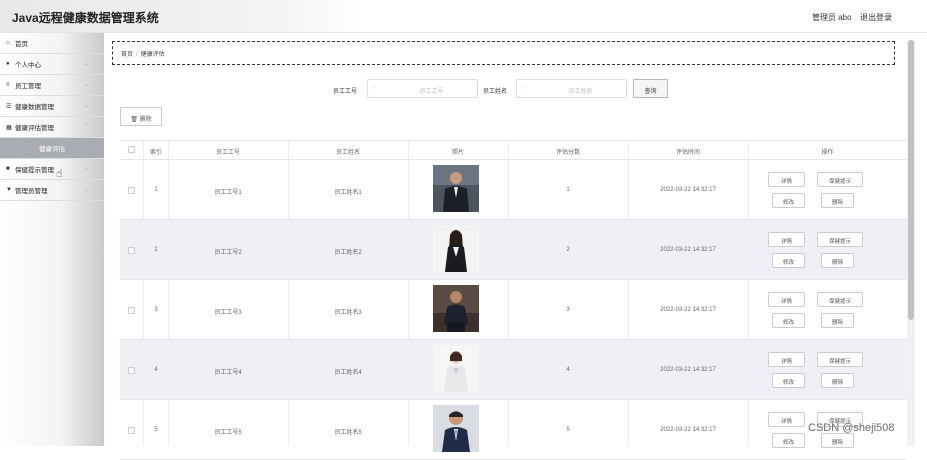 The image size is (927, 460). I want to click on cell-employee-name: 员工姓名3, so click(348, 313).